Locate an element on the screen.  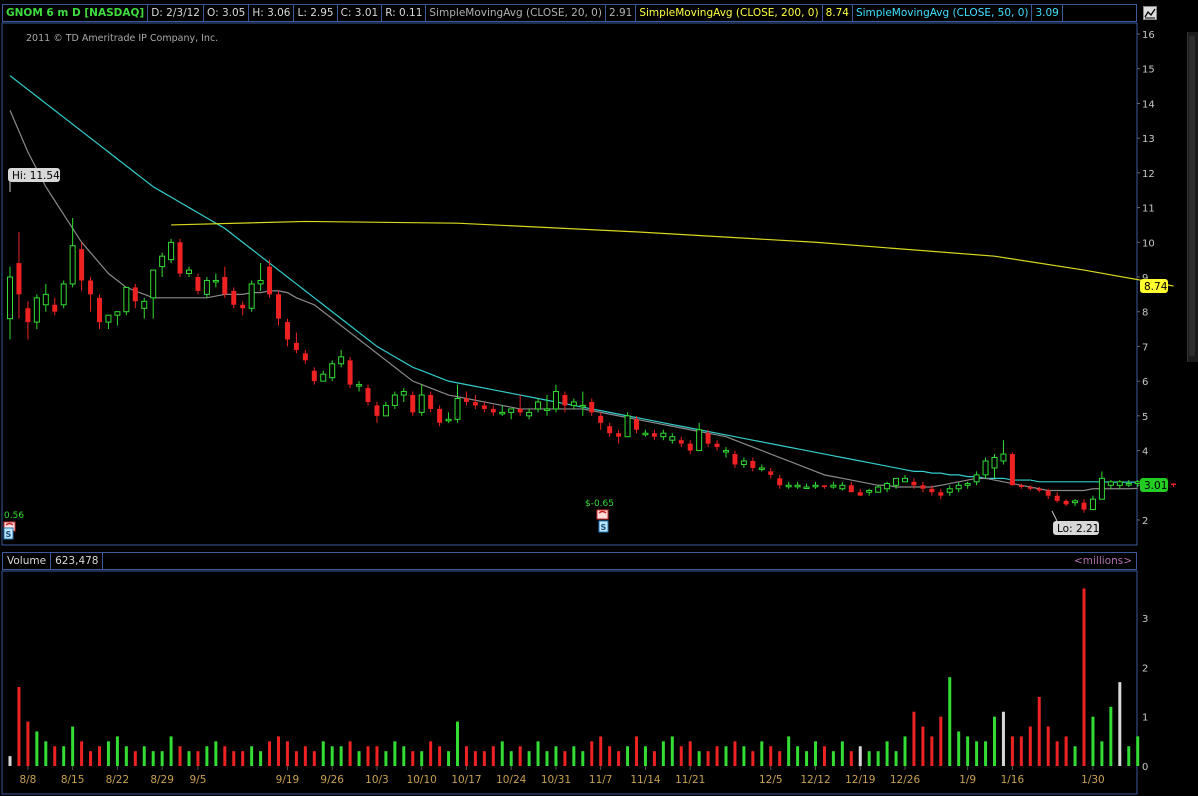
price-tick-label: 12 is located at coordinates (1148, 174).